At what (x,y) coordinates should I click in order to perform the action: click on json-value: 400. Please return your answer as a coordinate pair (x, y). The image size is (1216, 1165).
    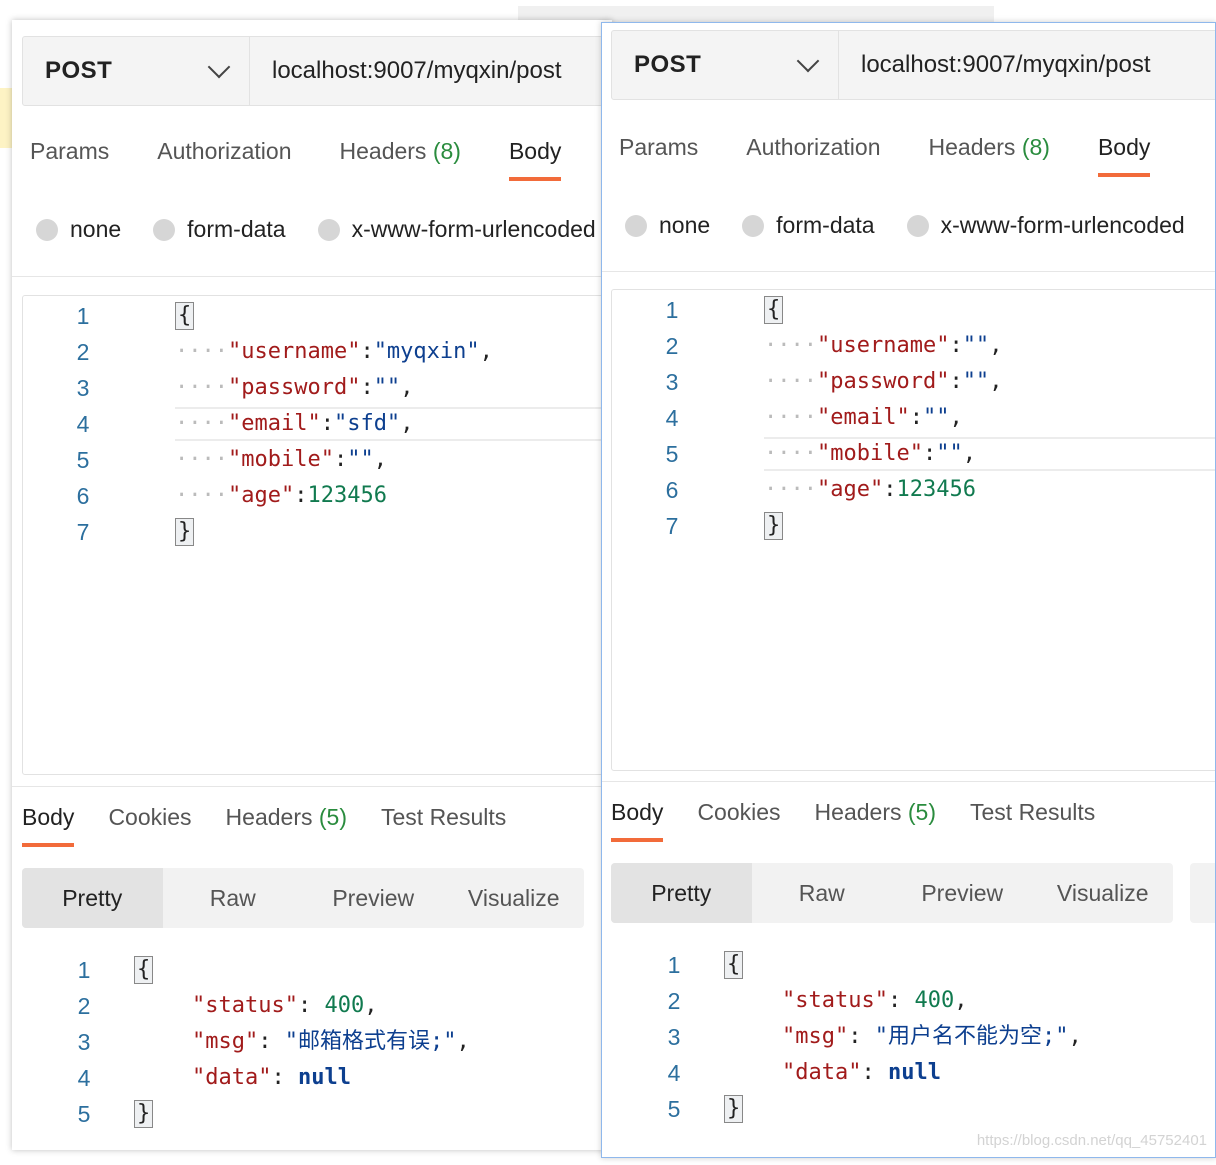
    Looking at the image, I should click on (934, 1000).